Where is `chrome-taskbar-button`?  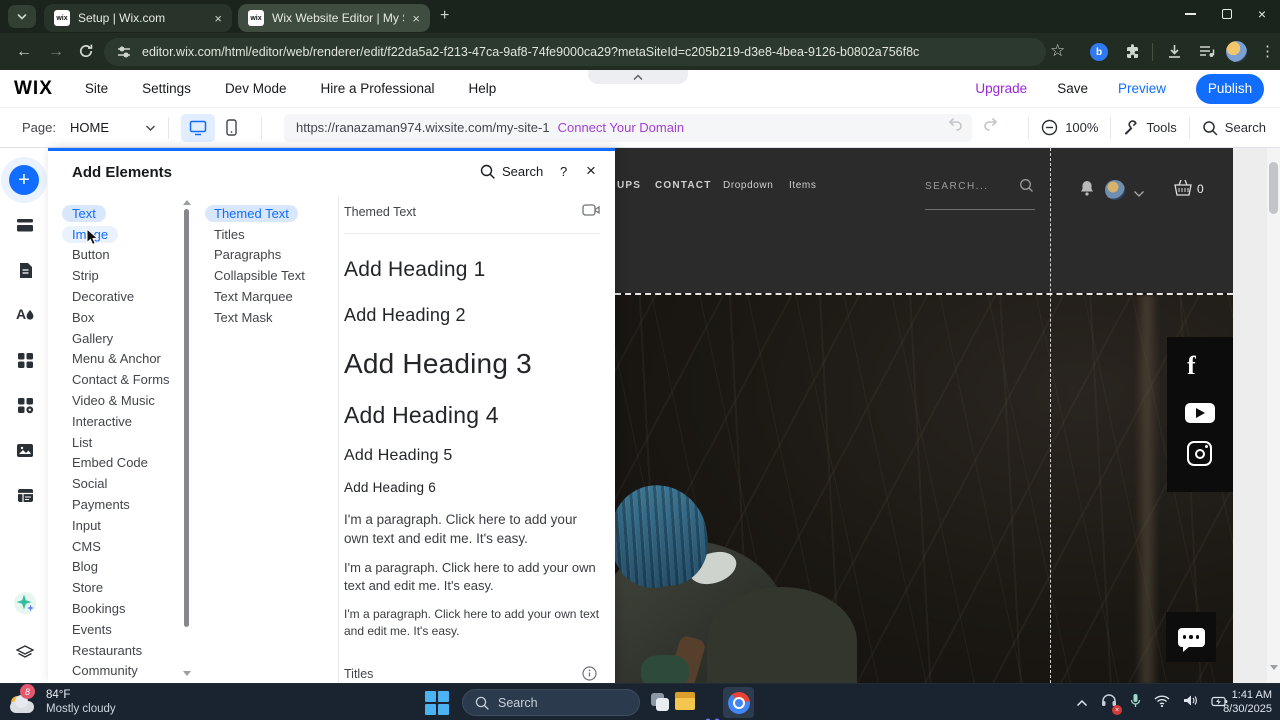 chrome-taskbar-button is located at coordinates (738, 702).